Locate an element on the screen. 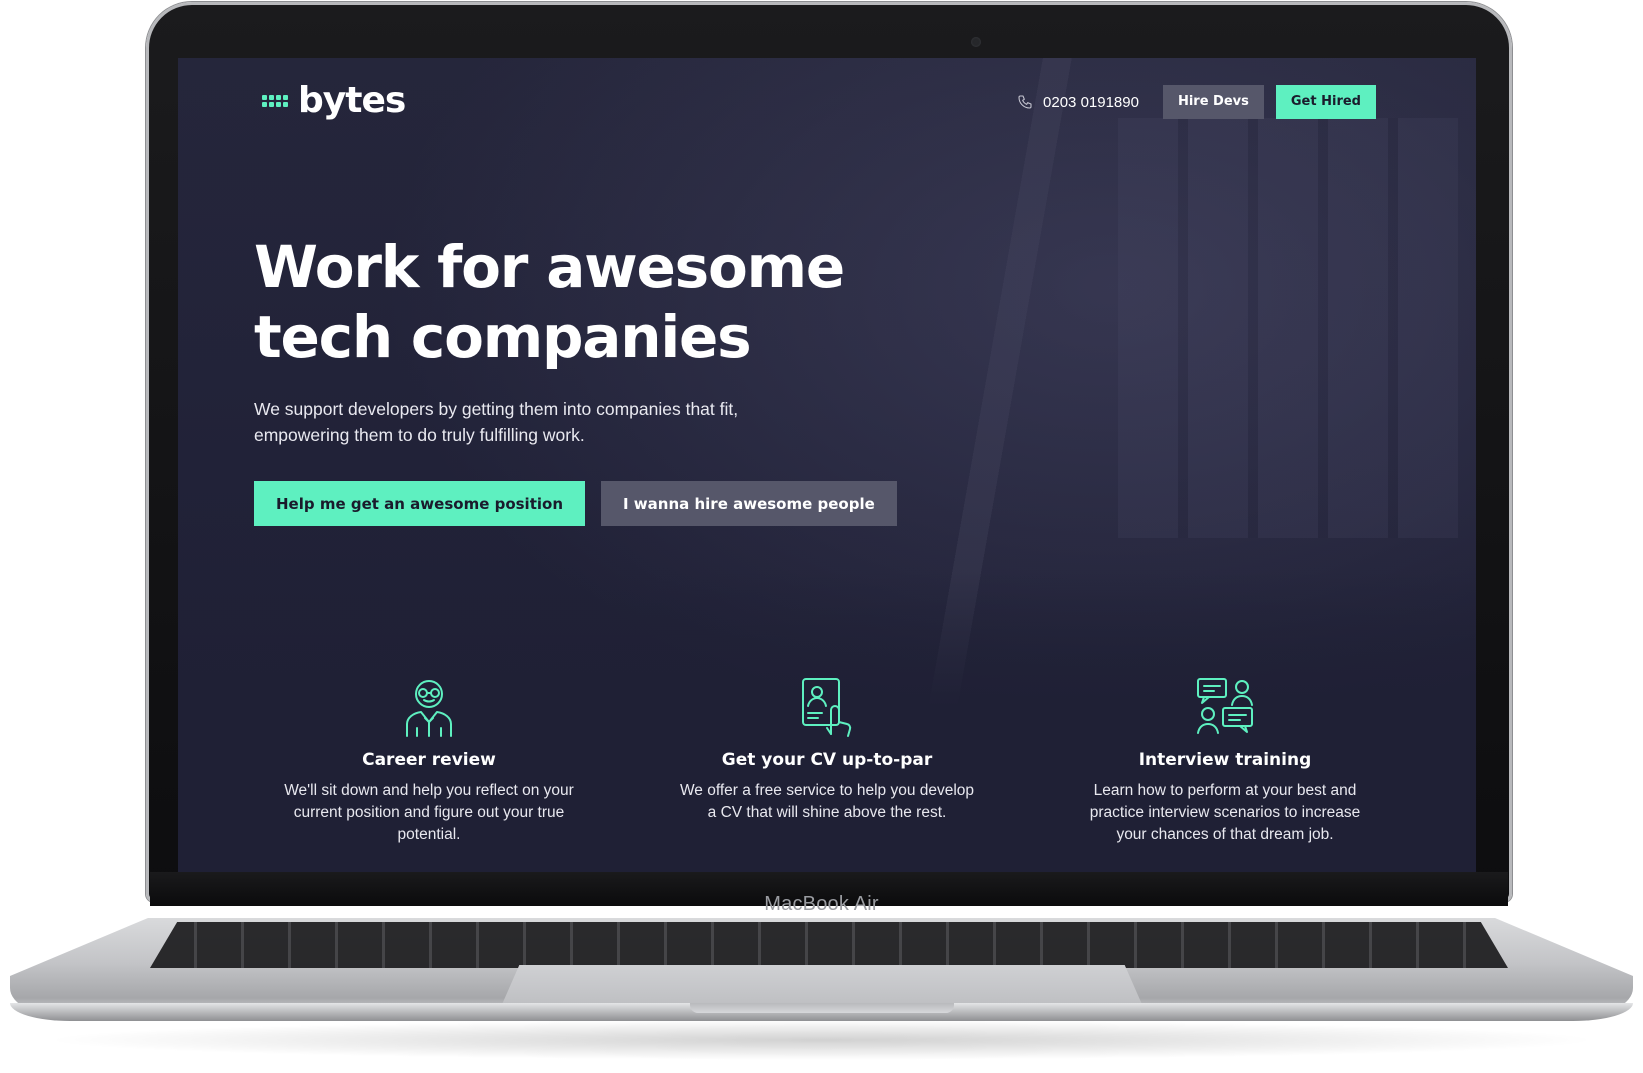 The image size is (1643, 1073). background-photo-window is located at coordinates (1288, 328).